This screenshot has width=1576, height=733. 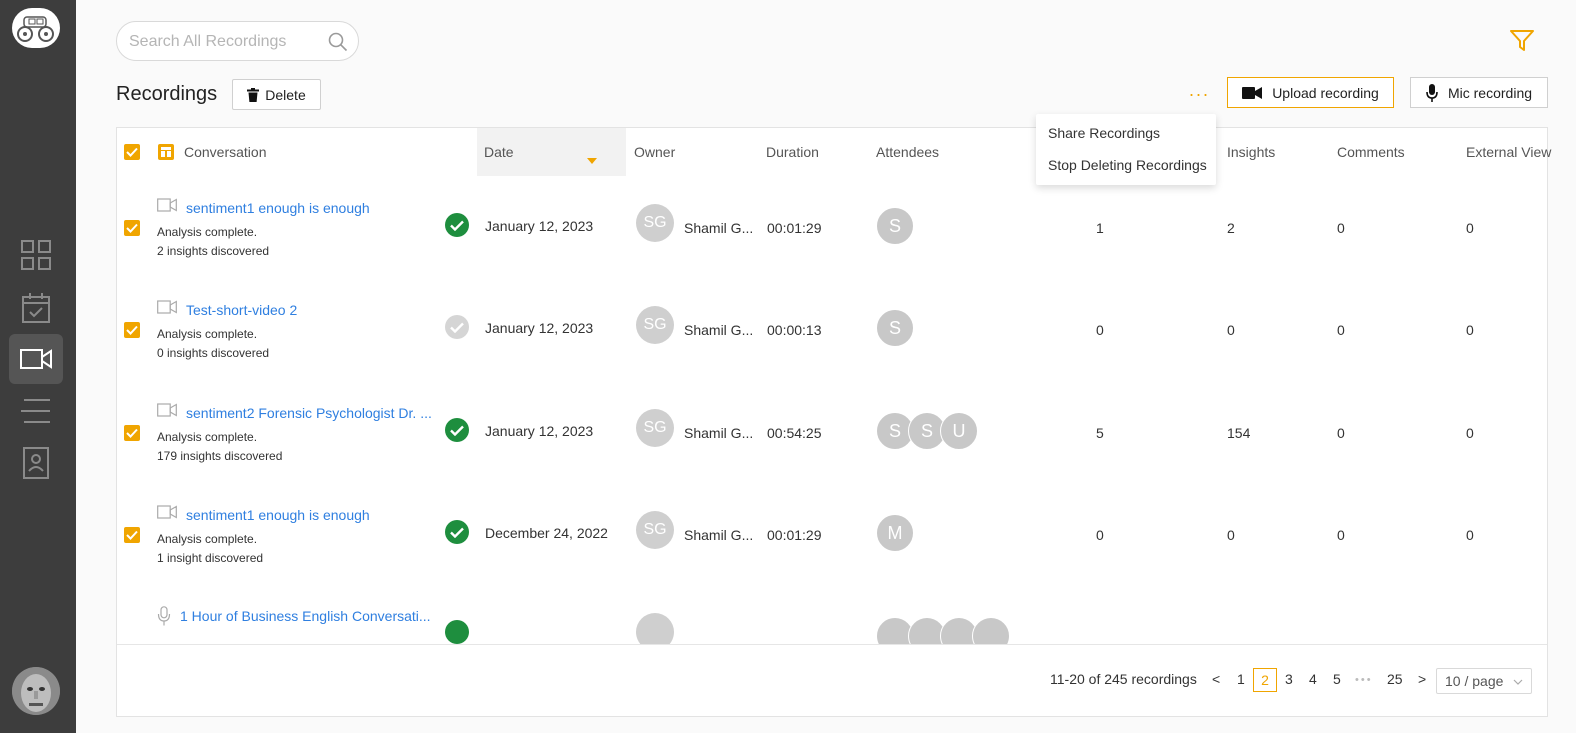 I want to click on user-face-image, so click(x=36, y=691).